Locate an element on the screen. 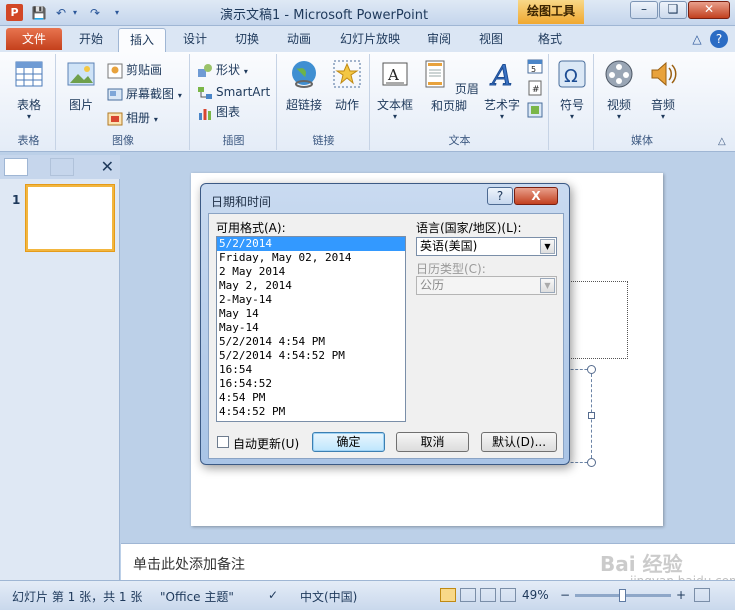 This screenshot has height=610, width=735. language-dropdown-icon: ▼ is located at coordinates (547, 246).